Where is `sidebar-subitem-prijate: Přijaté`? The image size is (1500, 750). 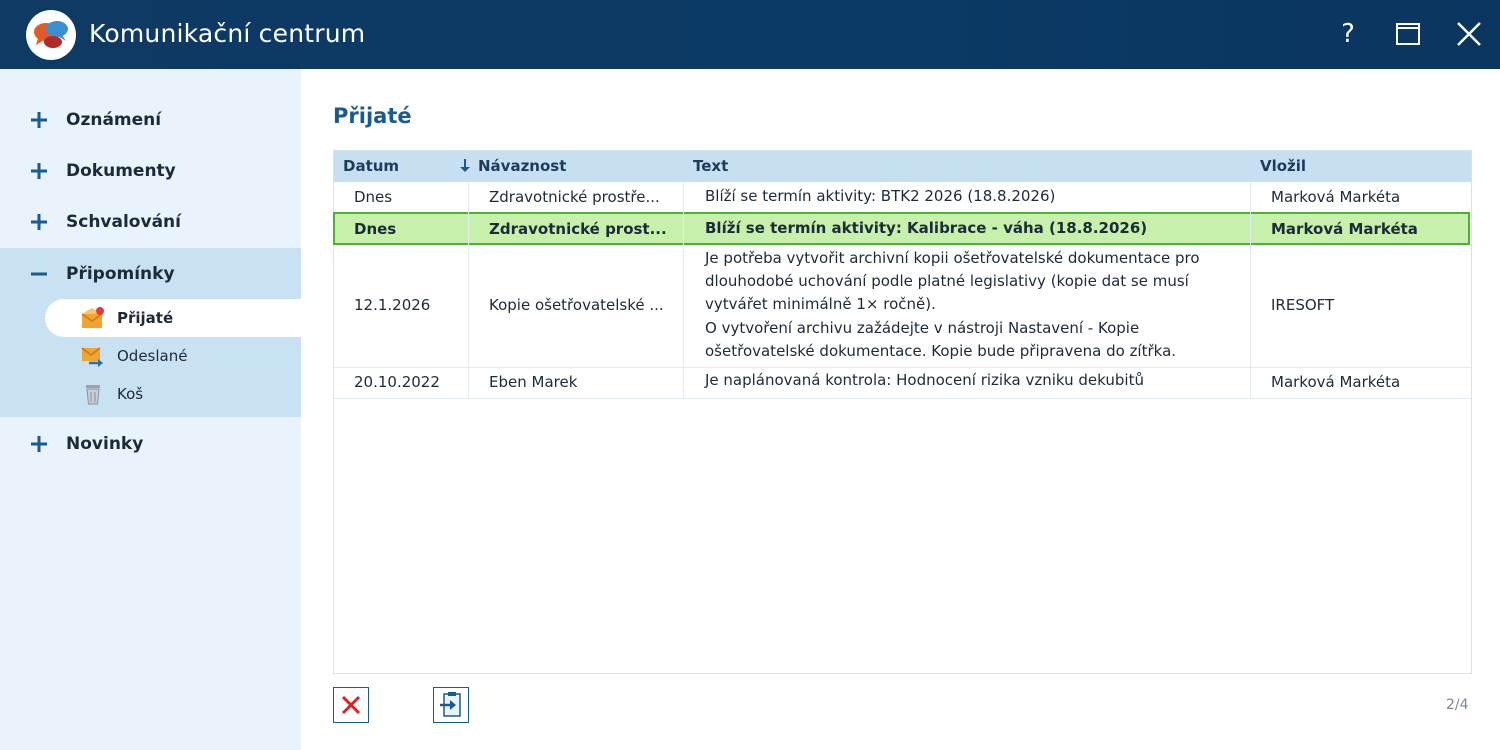 sidebar-subitem-prijate: Přijaté is located at coordinates (173, 318).